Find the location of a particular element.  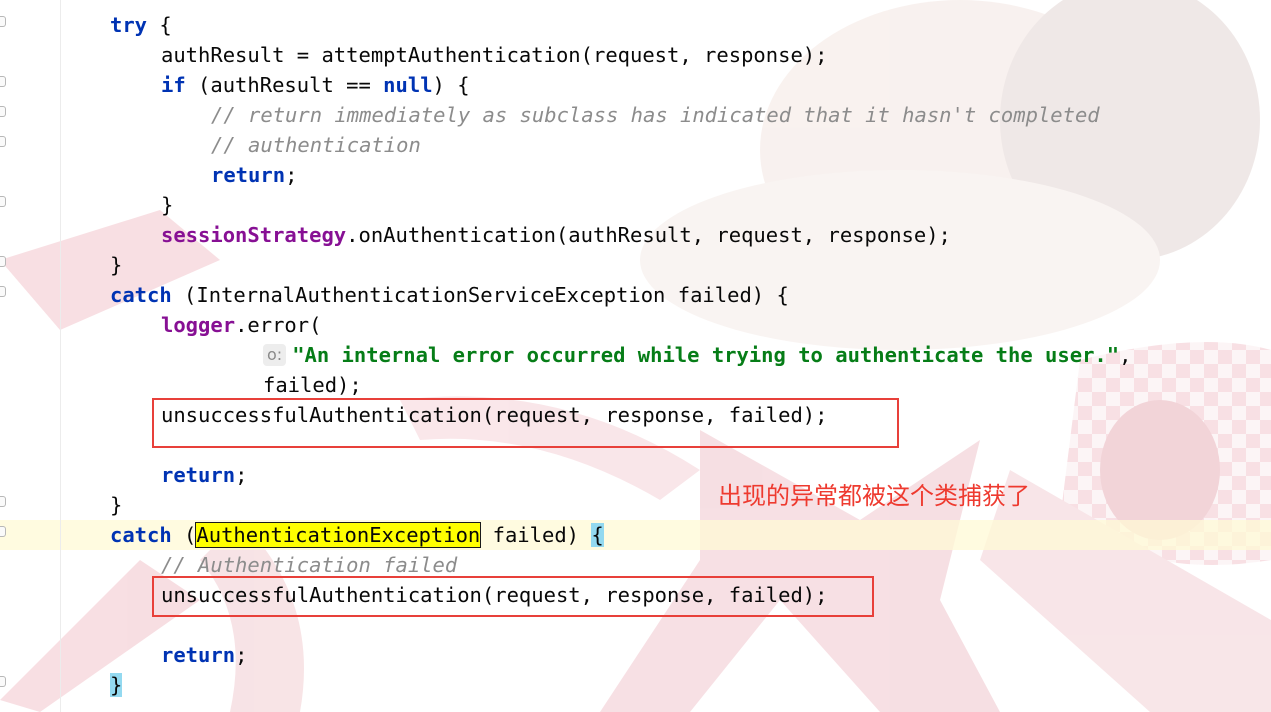

code-token: , is located at coordinates (1125, 355).